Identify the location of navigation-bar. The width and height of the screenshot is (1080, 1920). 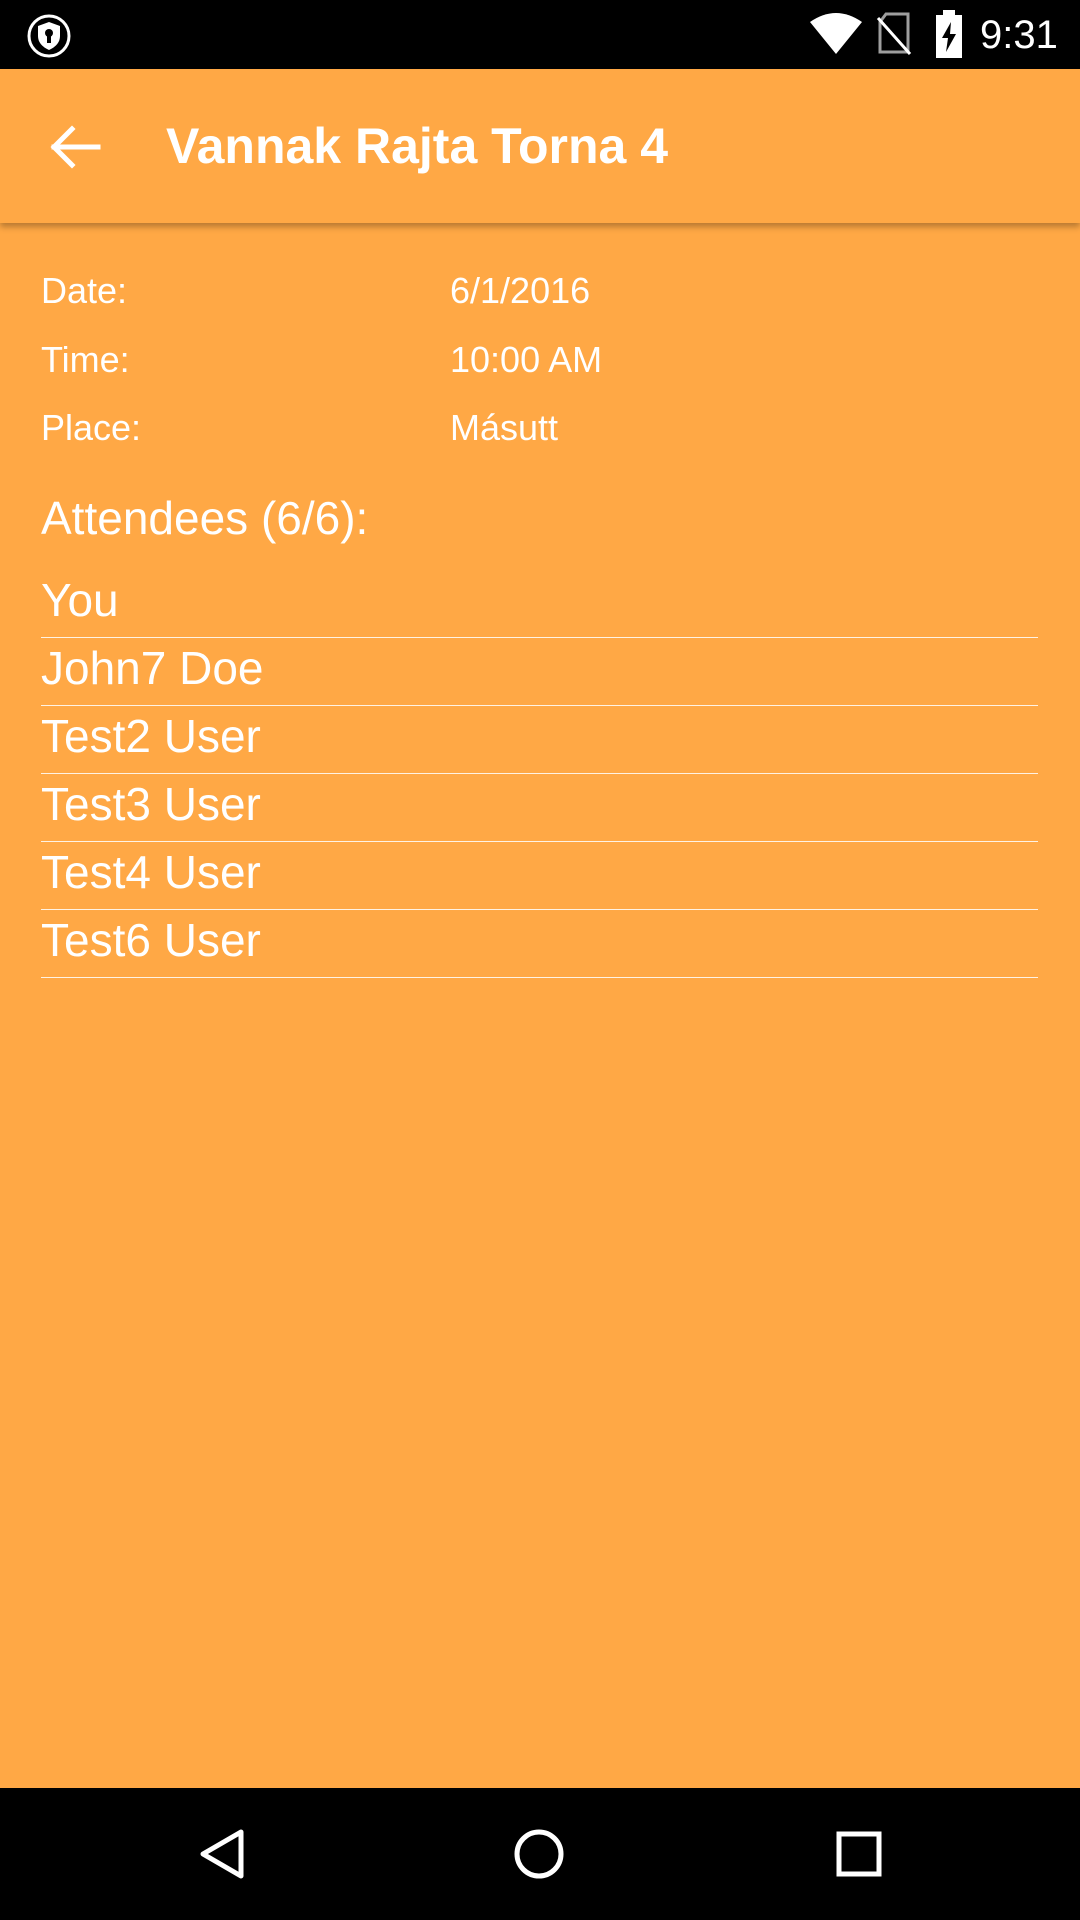
(540, 1854).